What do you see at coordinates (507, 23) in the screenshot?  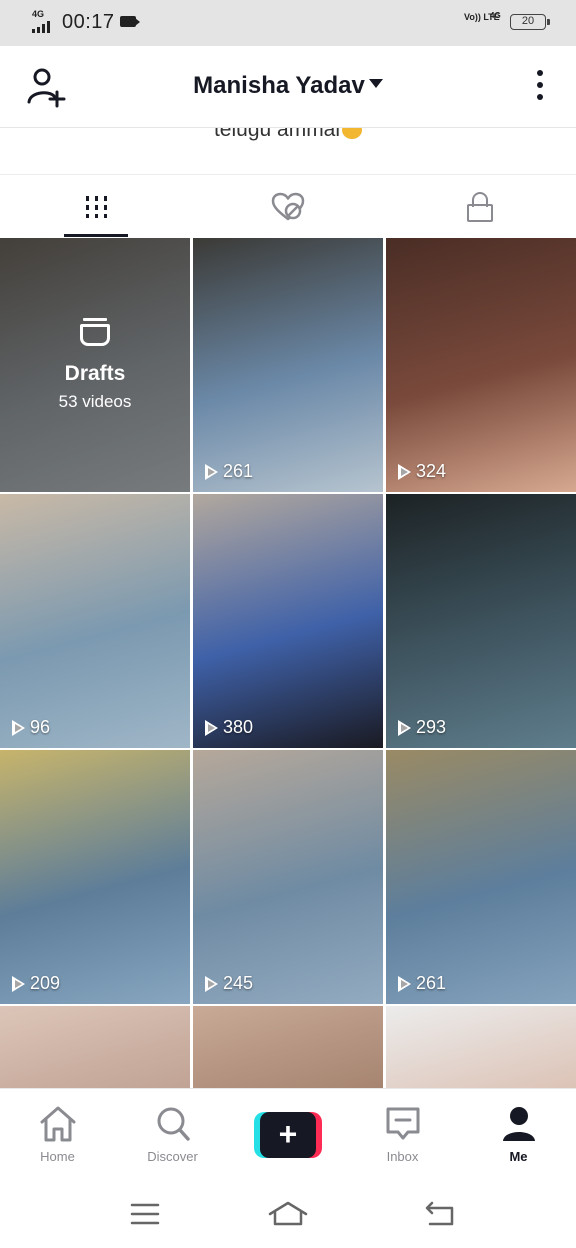 I see `status-right: Vo)) LTE 4G 20` at bounding box center [507, 23].